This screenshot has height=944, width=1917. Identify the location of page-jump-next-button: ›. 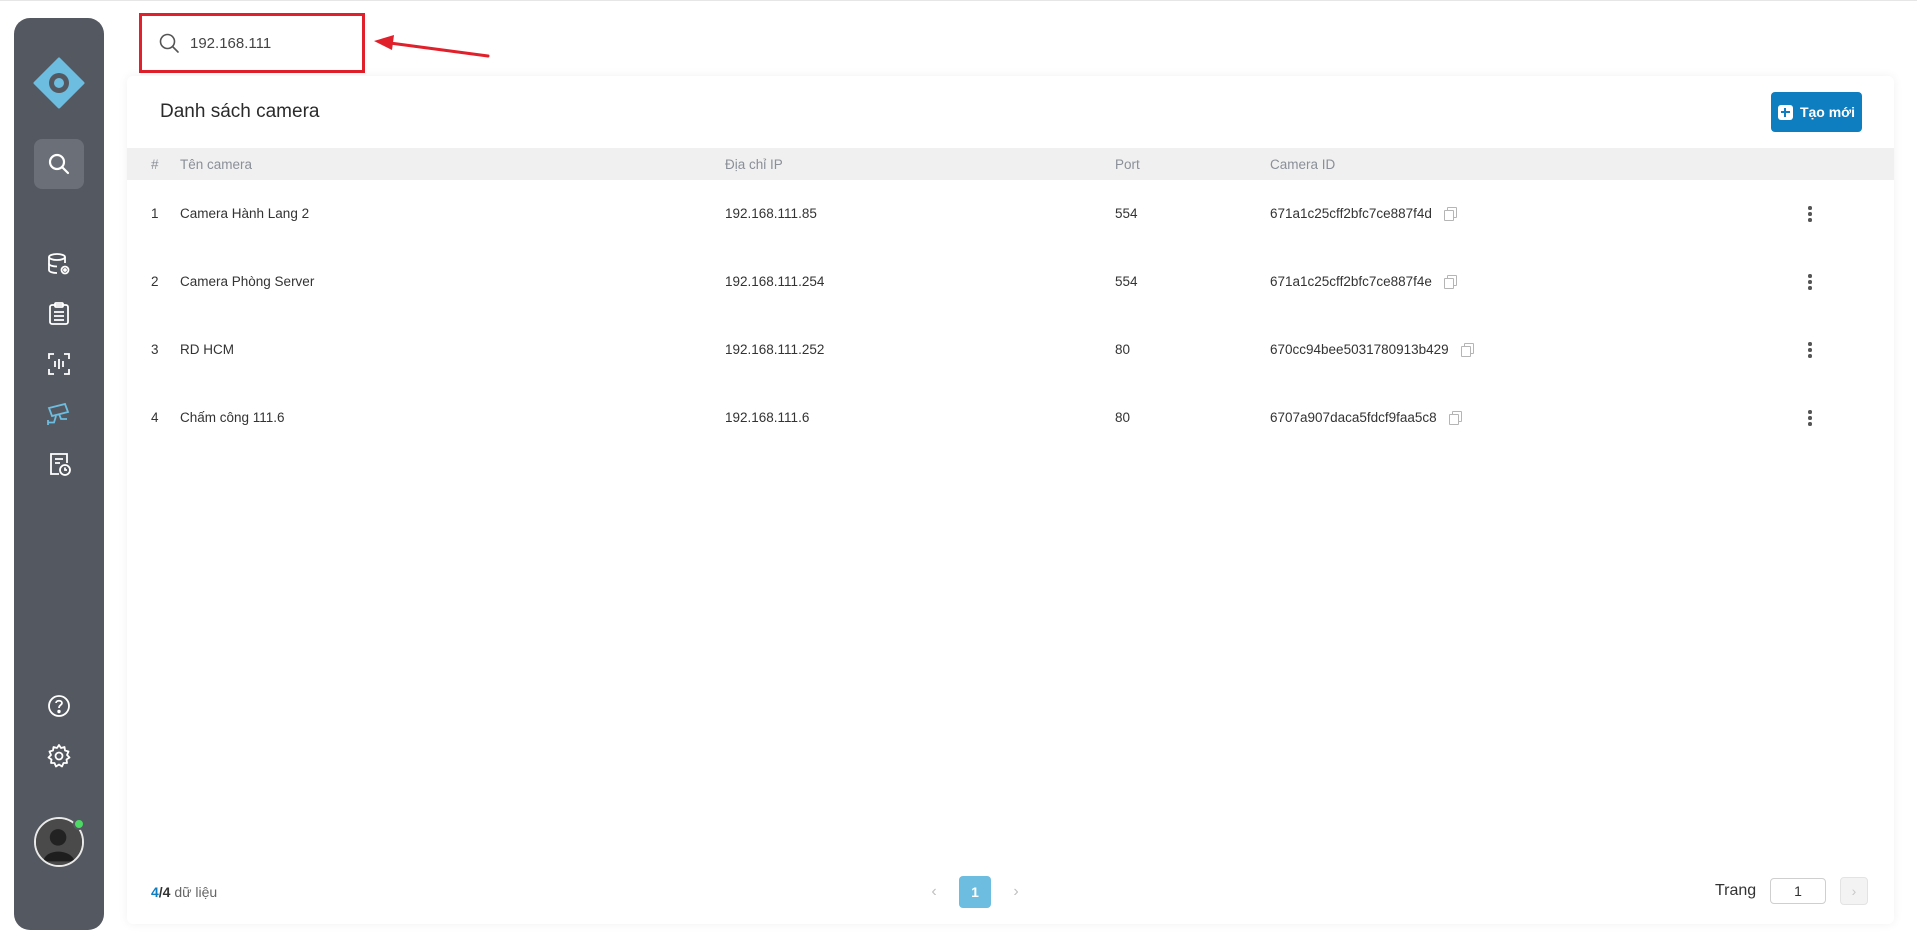
(1854, 891).